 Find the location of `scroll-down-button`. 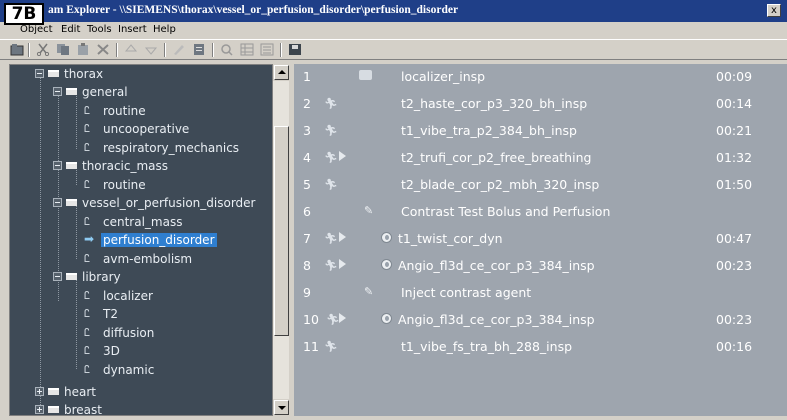

scroll-down-button is located at coordinates (281, 407).